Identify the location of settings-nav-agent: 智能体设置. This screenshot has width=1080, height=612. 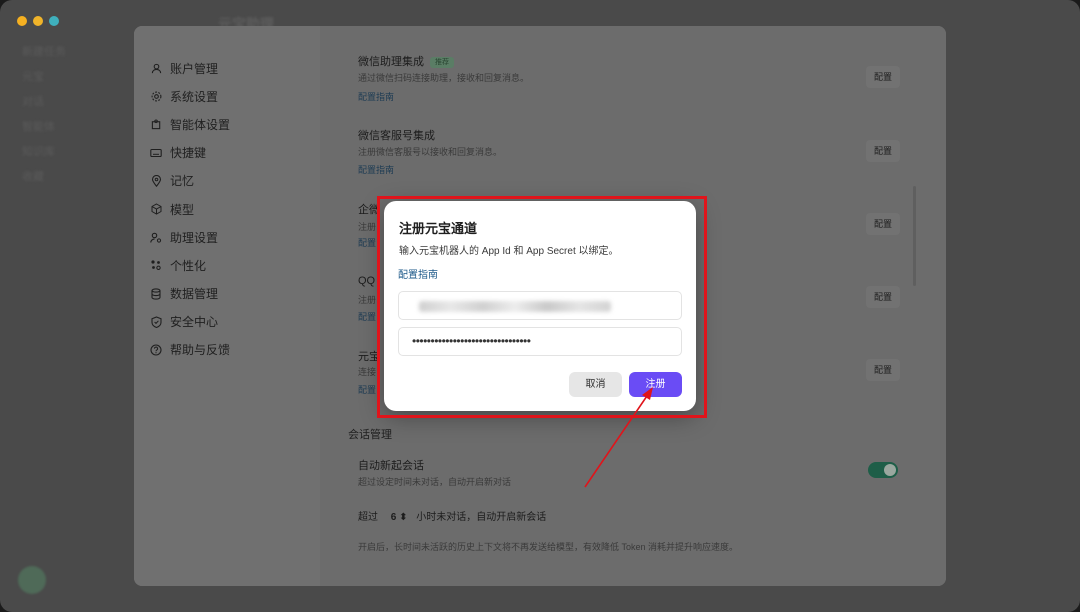
(227, 124).